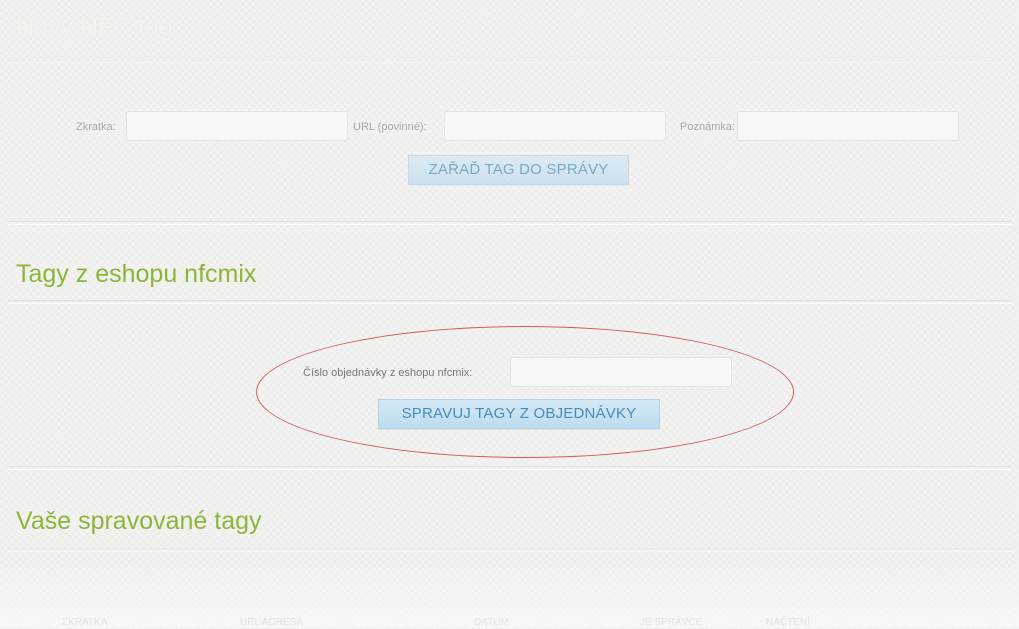  Describe the element at coordinates (509, 62) in the screenshot. I see `faded-divider` at that location.